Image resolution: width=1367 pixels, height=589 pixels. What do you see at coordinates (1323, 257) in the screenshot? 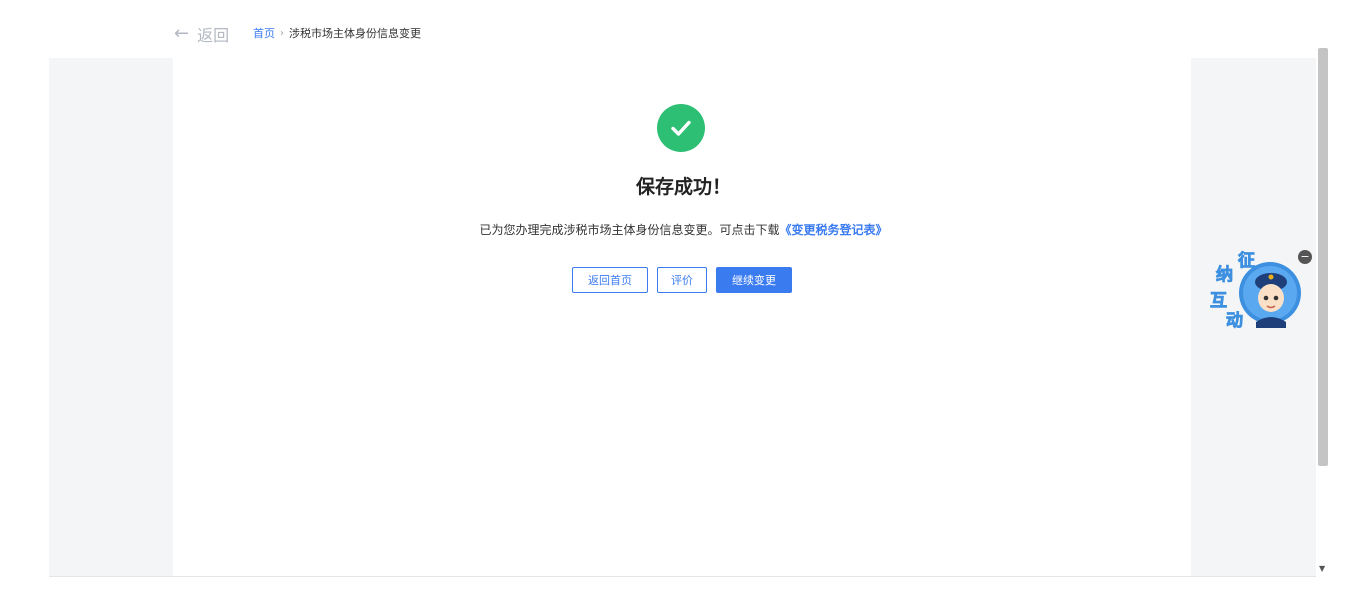
I see `scrollbar-thumb` at bounding box center [1323, 257].